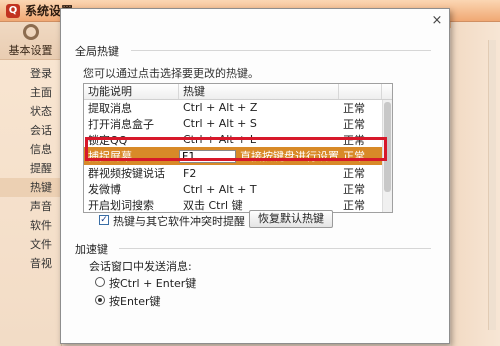 This screenshot has width=500, height=346. What do you see at coordinates (104, 190) in the screenshot?
I see `row-function: 发微博` at bounding box center [104, 190].